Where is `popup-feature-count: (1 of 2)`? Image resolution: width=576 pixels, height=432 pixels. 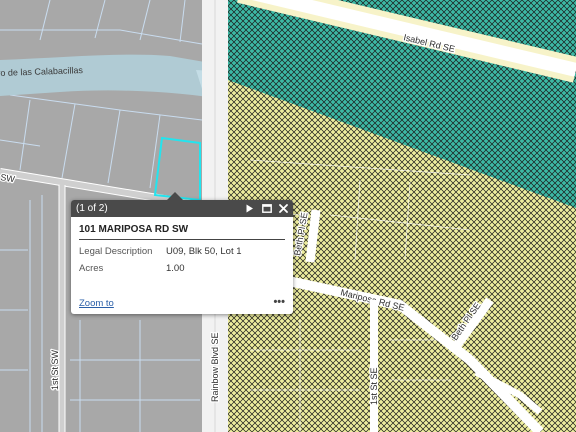
popup-feature-count: (1 of 2) is located at coordinates (92, 208).